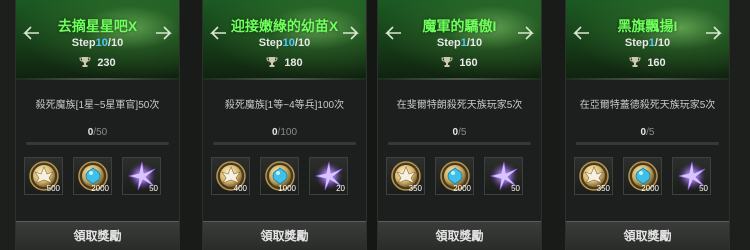  What do you see at coordinates (284, 62) in the screenshot?
I see `score: 180` at bounding box center [284, 62].